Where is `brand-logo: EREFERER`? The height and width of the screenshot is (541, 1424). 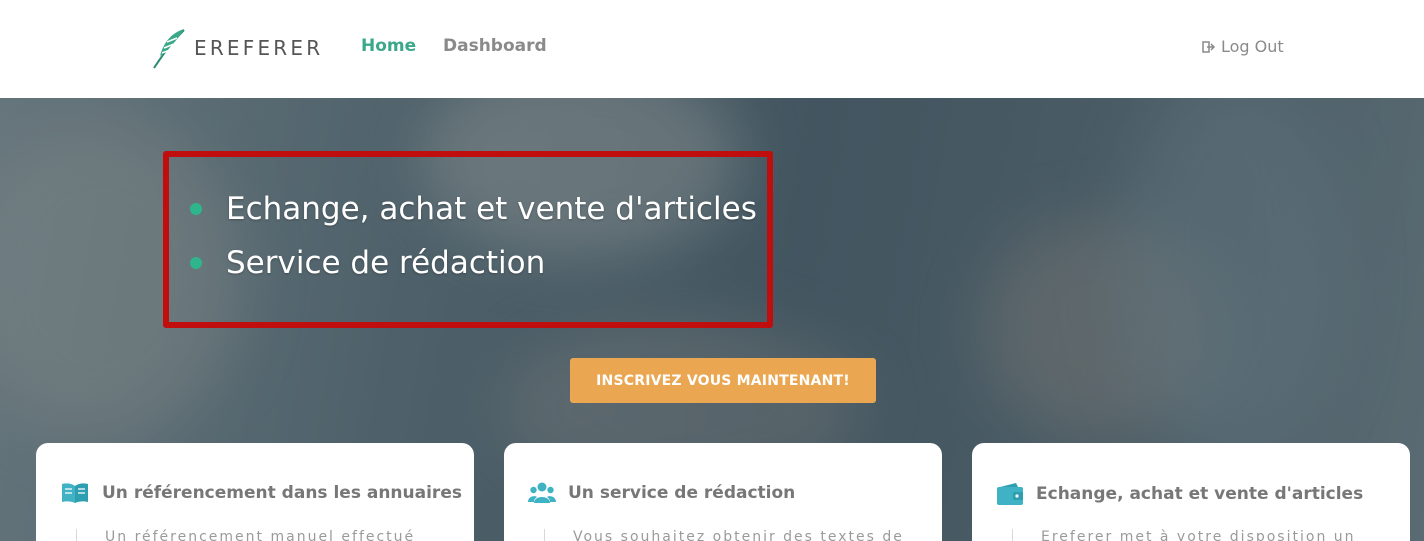 brand-logo: EREFERER is located at coordinates (236, 48).